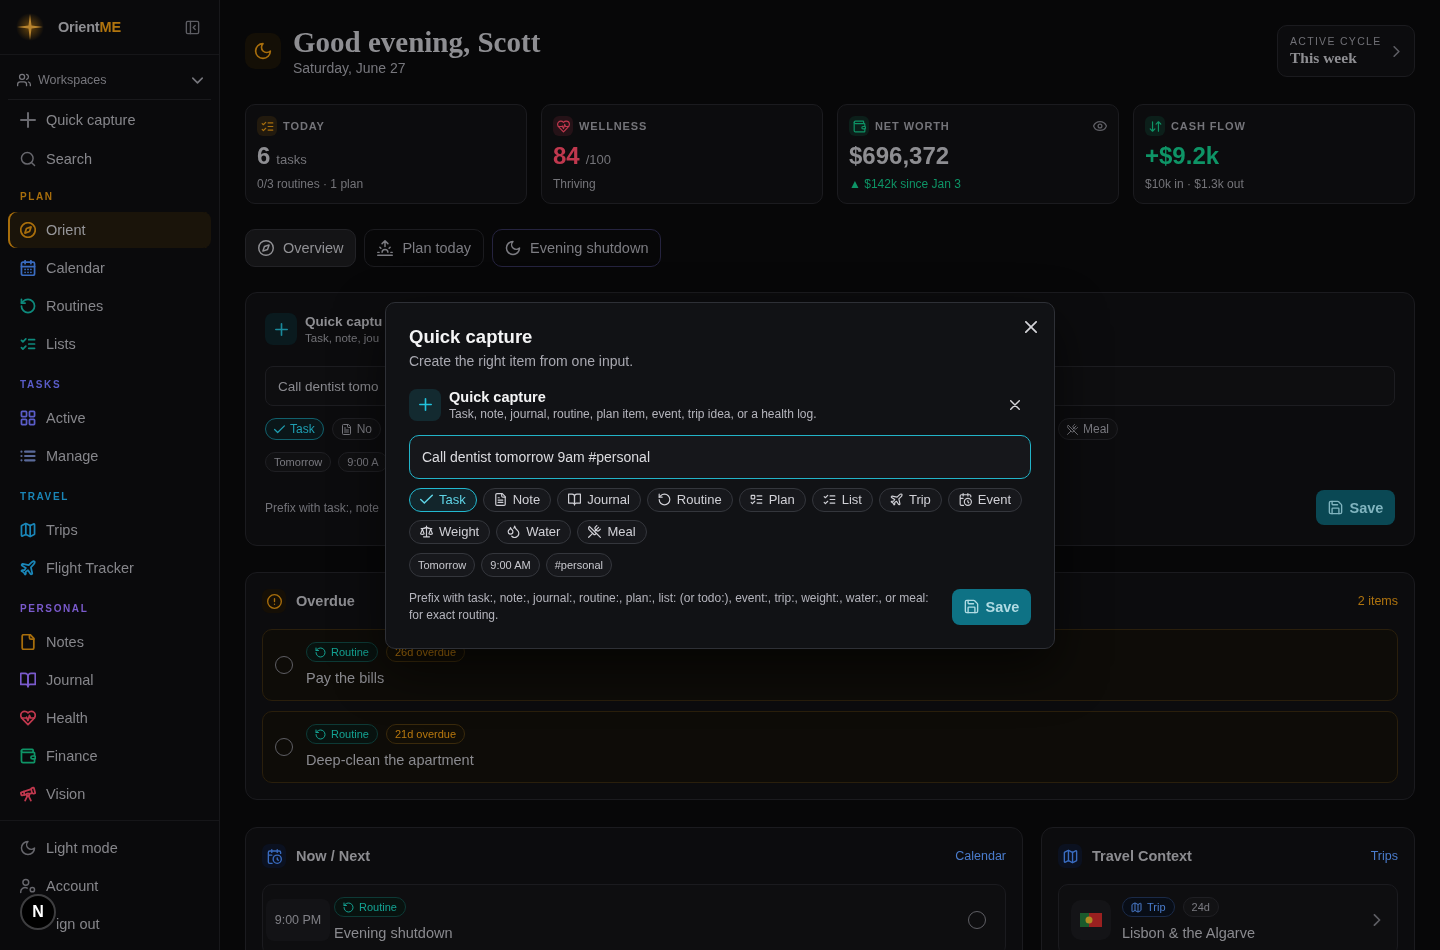  Describe the element at coordinates (310, 184) in the screenshot. I see `stat-detail: 0/3 routines · 1 plan` at that location.